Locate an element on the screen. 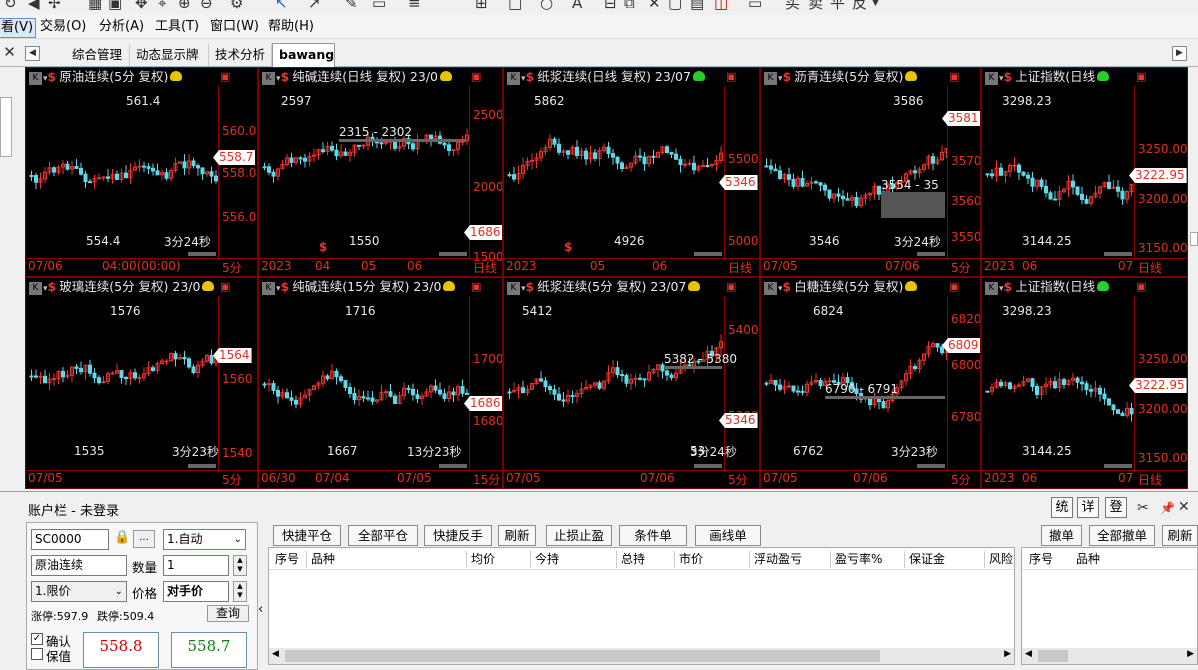 The height and width of the screenshot is (670, 1198). collapse-left-icon: ‹ is located at coordinates (260, 609).